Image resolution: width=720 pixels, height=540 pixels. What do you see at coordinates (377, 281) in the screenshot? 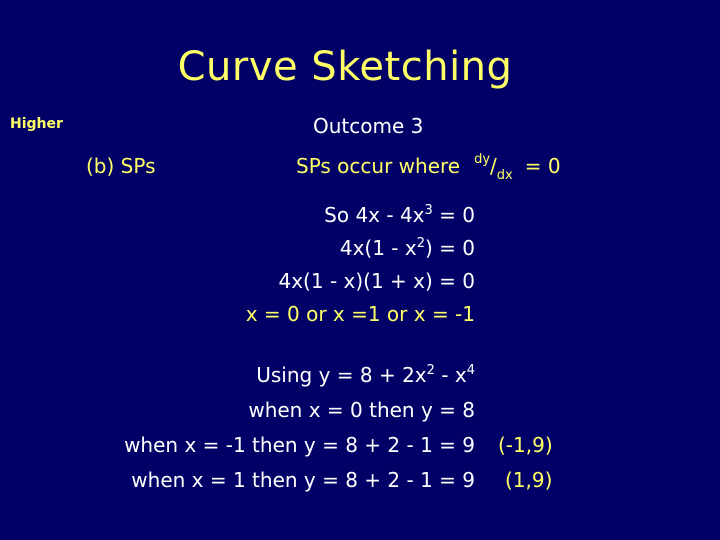
I see `working-line-3: 4x(1 - x)(1 + x) = 0` at bounding box center [377, 281].